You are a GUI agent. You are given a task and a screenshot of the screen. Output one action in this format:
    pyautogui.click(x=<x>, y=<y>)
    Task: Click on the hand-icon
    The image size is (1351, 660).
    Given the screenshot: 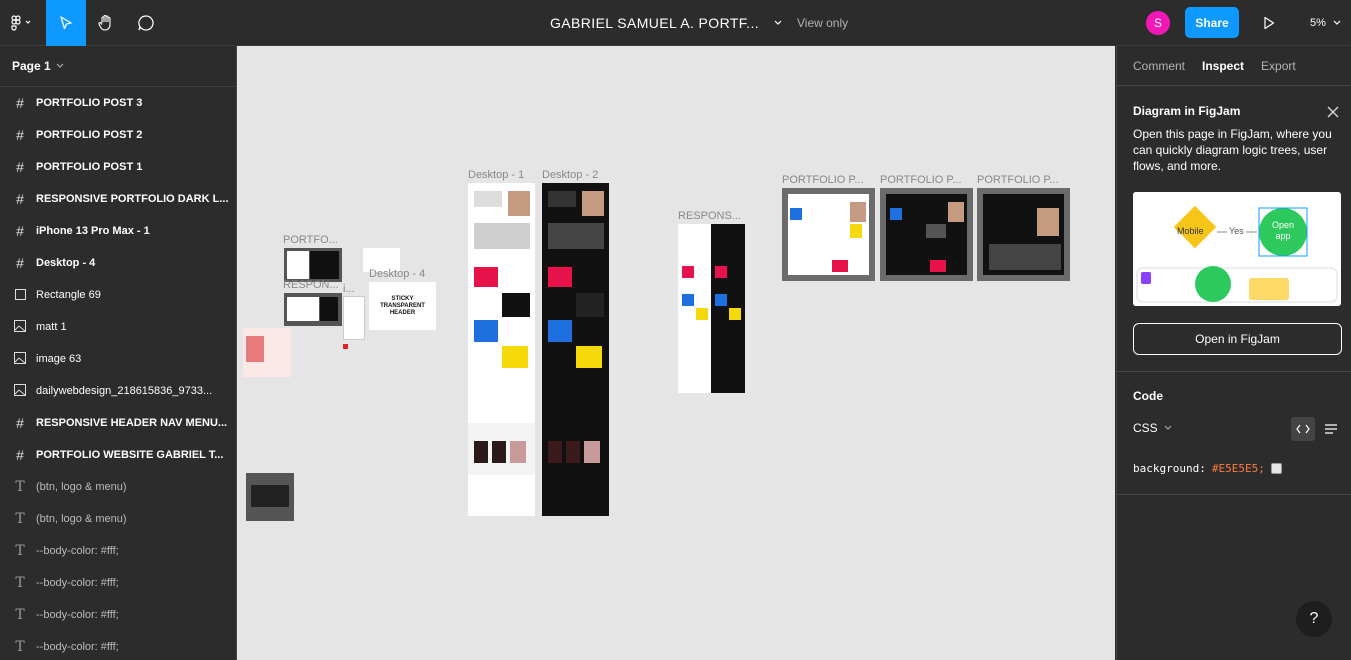 What is the action you would take?
    pyautogui.click(x=104, y=22)
    